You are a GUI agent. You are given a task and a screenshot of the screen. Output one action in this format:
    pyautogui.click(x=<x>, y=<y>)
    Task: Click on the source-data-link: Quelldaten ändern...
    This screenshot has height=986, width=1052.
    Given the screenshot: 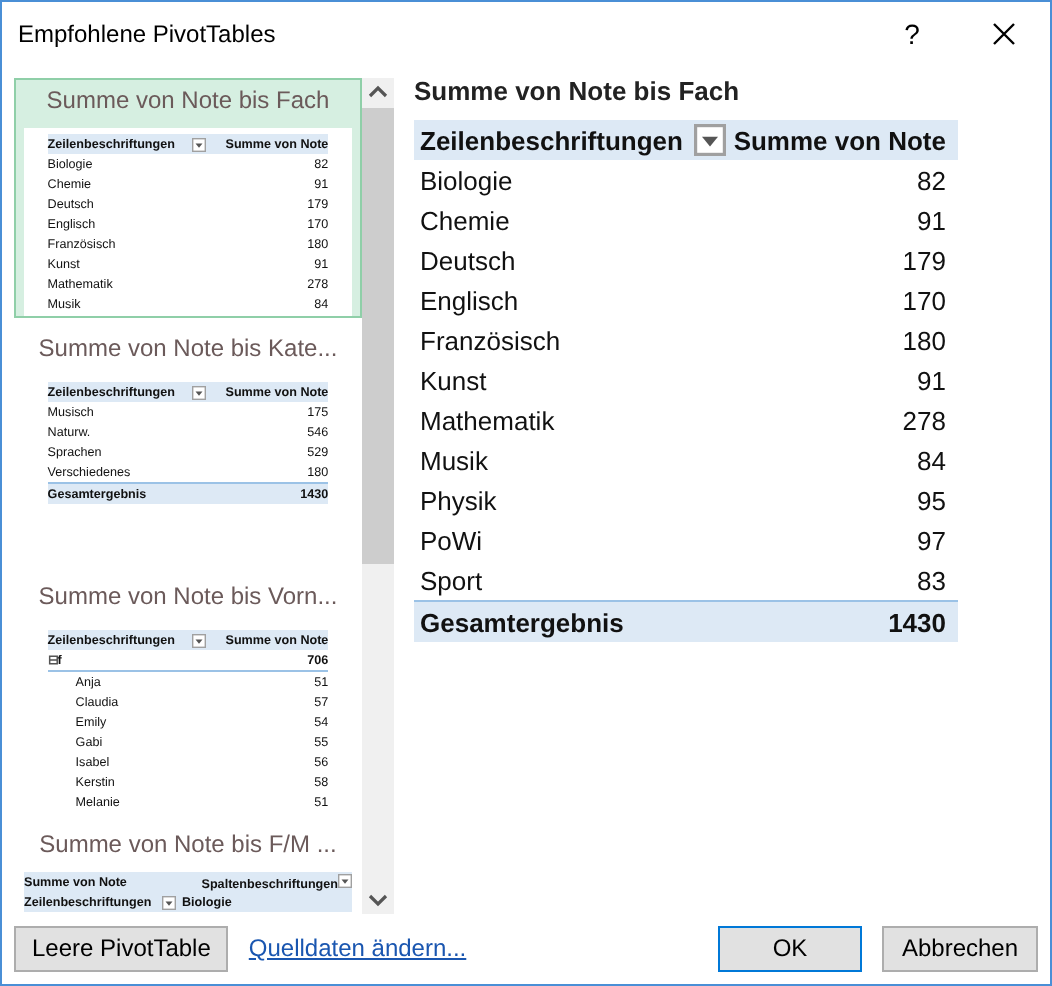 What is the action you would take?
    pyautogui.click(x=357, y=948)
    